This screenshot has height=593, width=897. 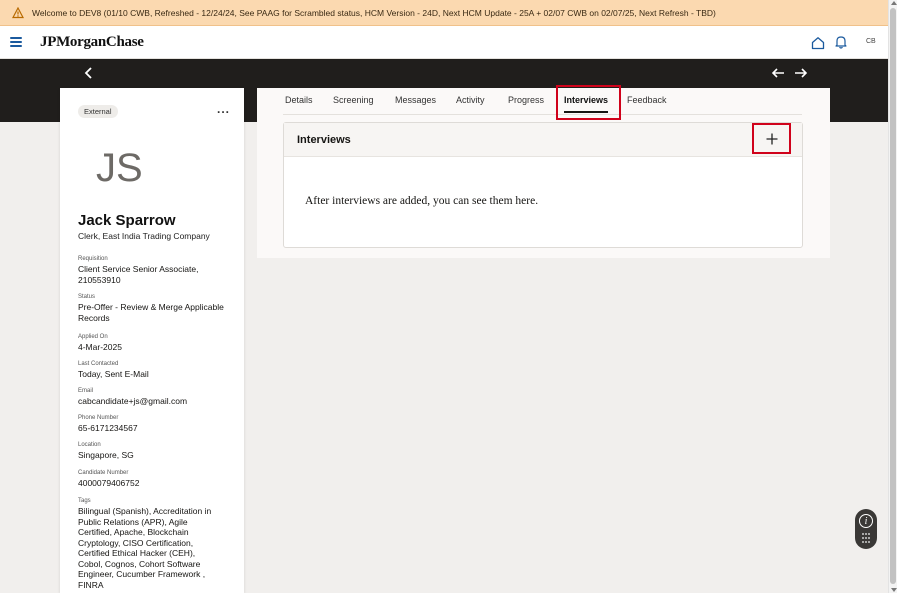 What do you see at coordinates (543, 185) in the screenshot?
I see `interviews-section: Interviews` at bounding box center [543, 185].